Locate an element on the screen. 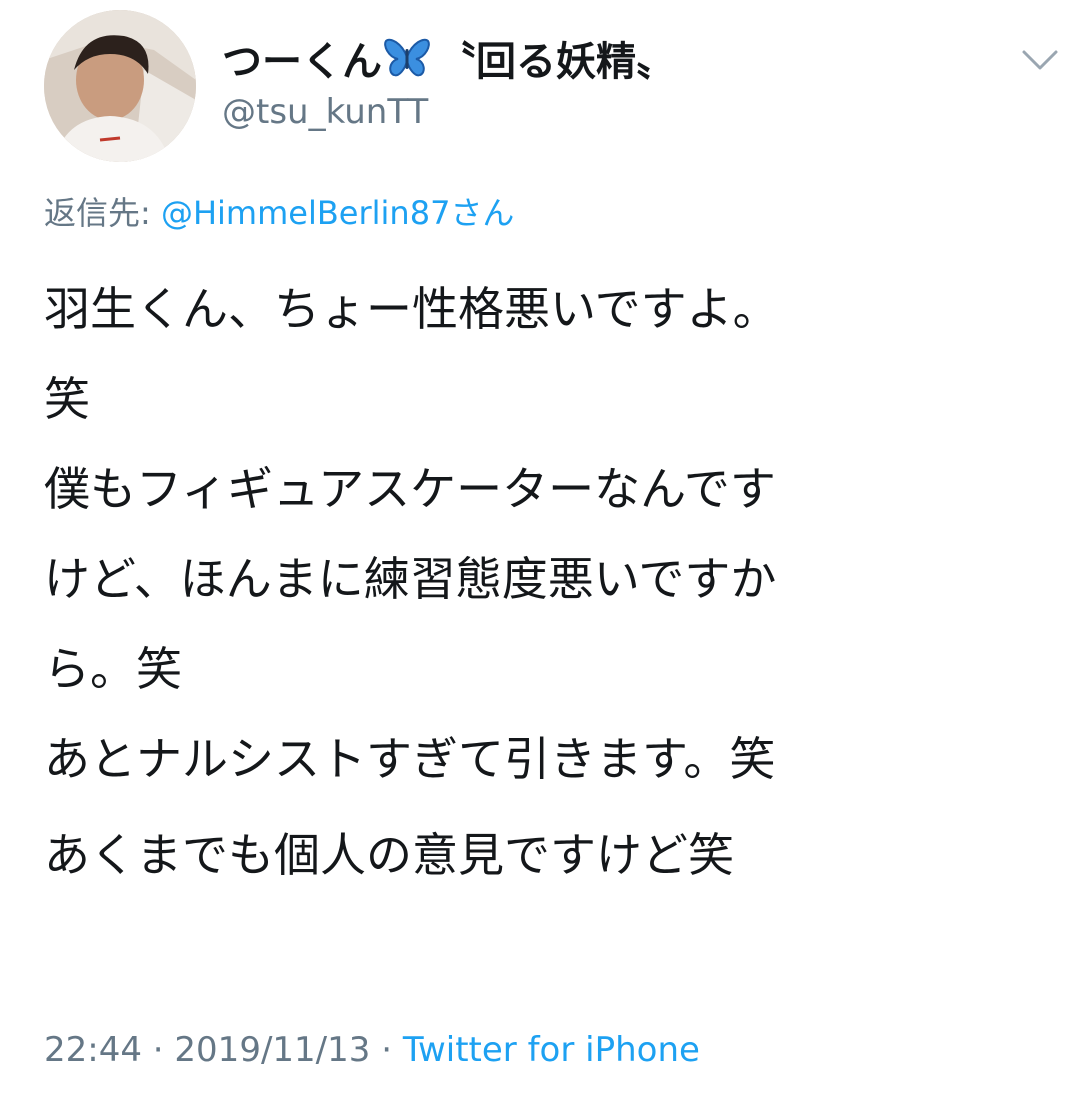 The width and height of the screenshot is (1080, 1102). reply-mention-link: @HimmelBerlin87 is located at coordinates (305, 213).